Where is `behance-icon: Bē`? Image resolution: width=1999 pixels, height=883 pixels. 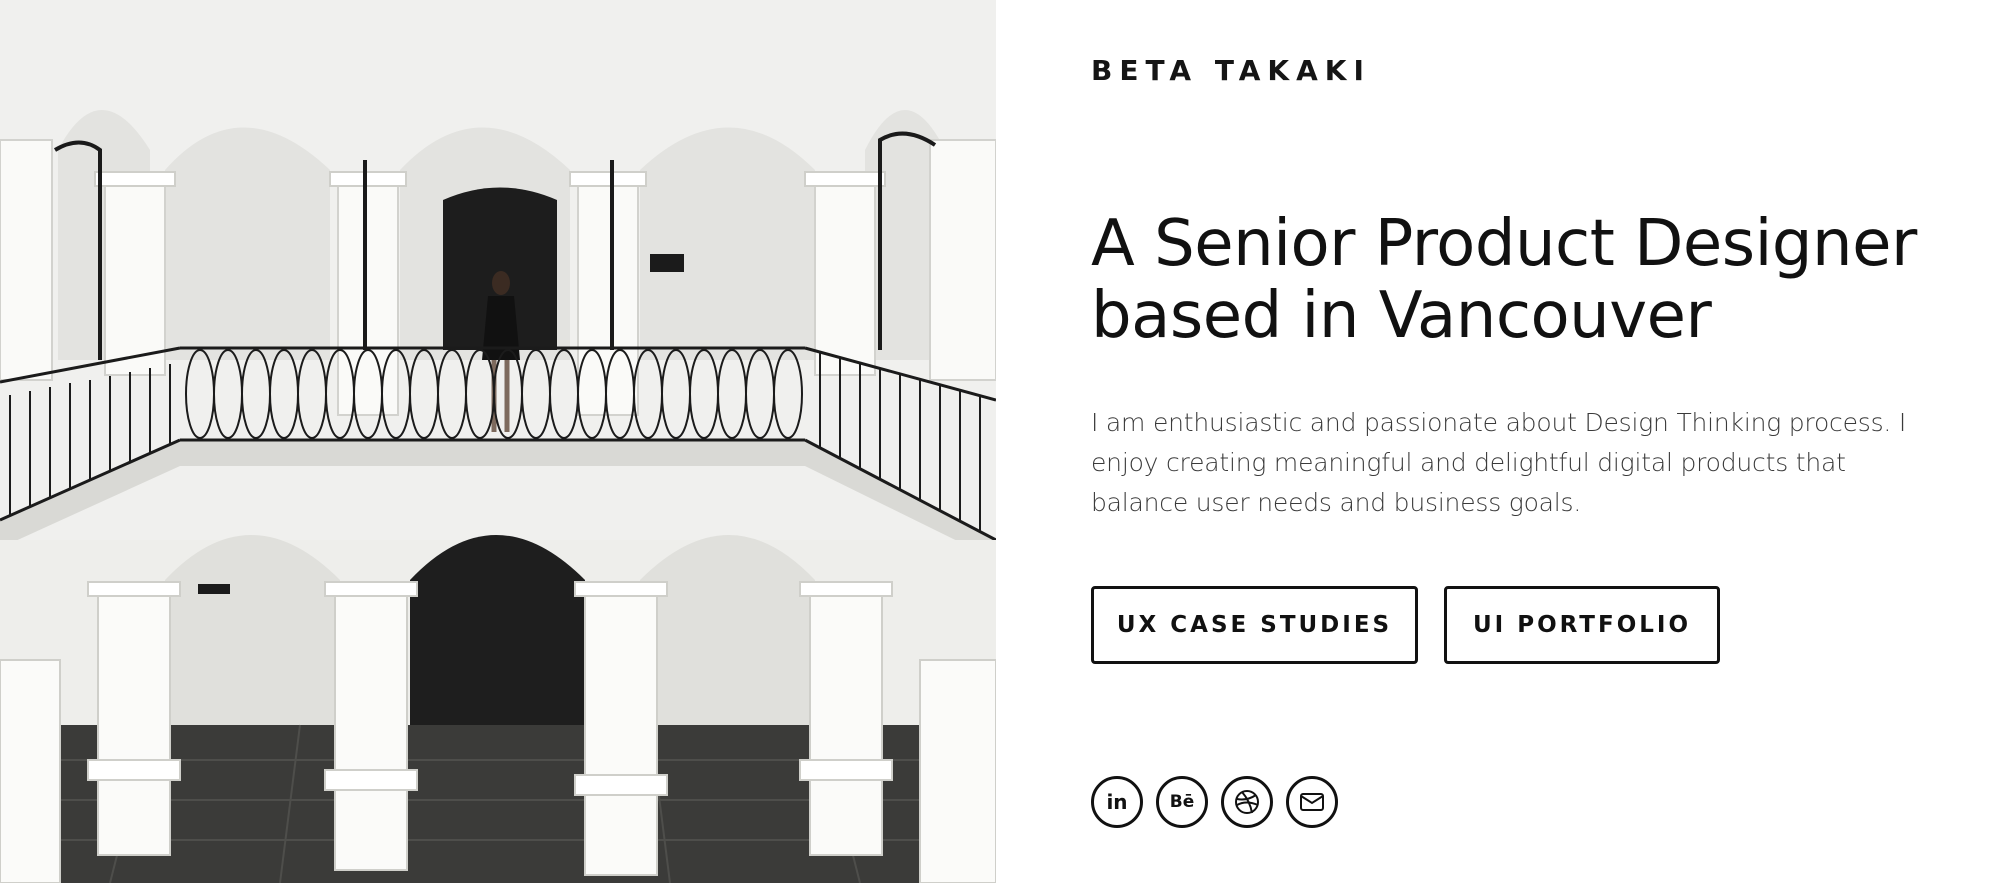 behance-icon: Bē is located at coordinates (1182, 802).